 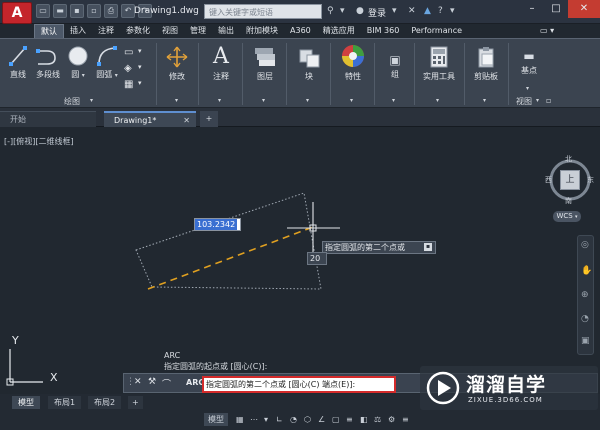 What do you see at coordinates (107, 62) in the screenshot?
I see `arc-button: 圆弧 ▾` at bounding box center [107, 62].